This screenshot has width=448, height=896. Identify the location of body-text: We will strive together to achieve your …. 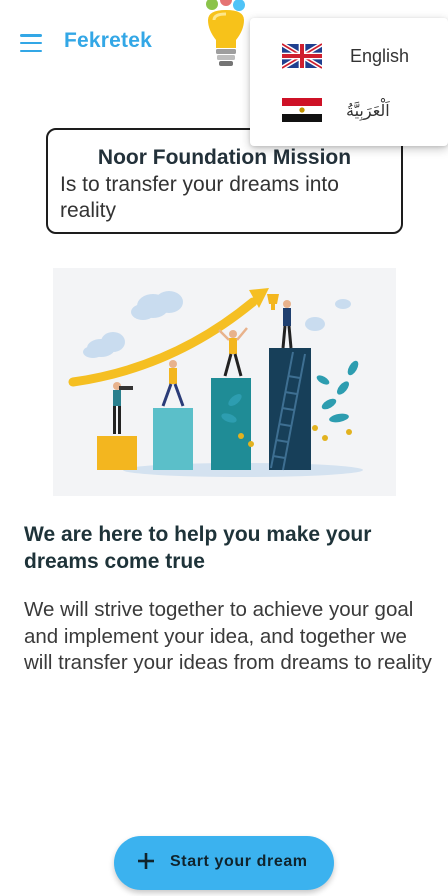
(228, 636).